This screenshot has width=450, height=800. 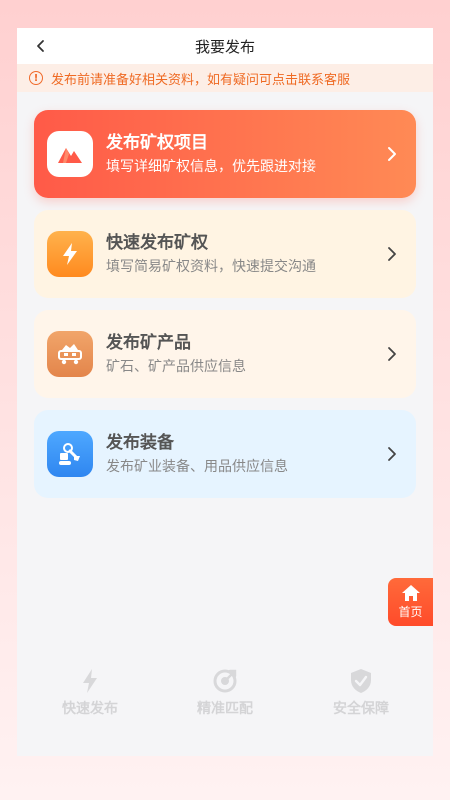 What do you see at coordinates (361, 681) in the screenshot?
I see `shield-check-icon` at bounding box center [361, 681].